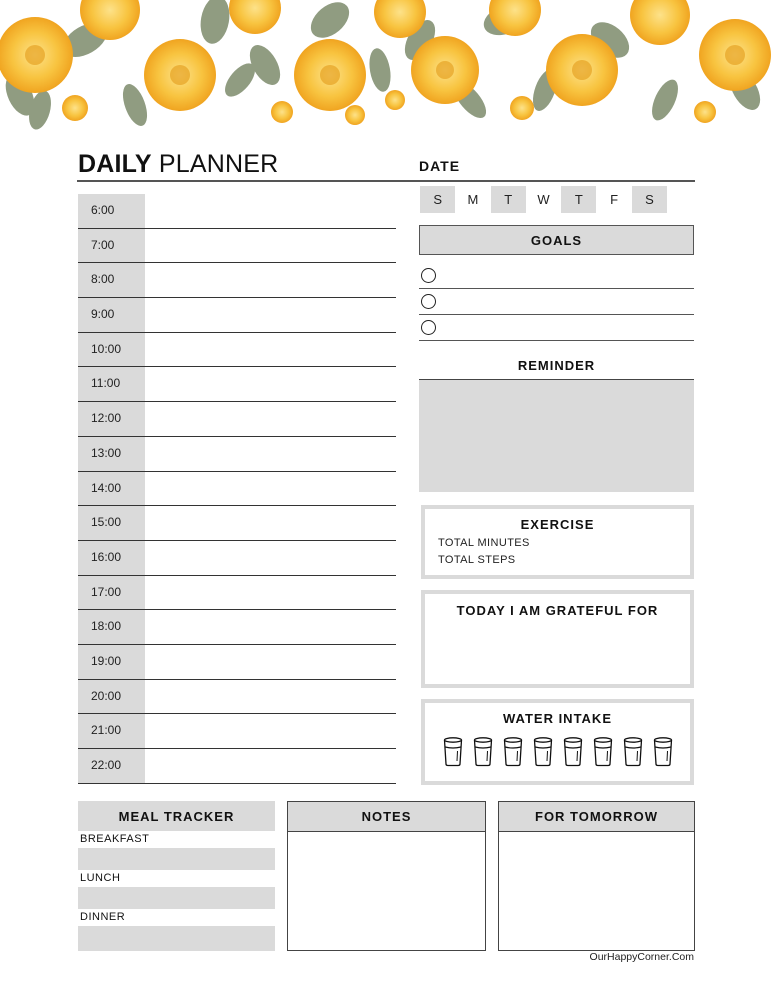 This screenshot has height=1000, width=773. Describe the element at coordinates (472, 199) in the screenshot. I see `day-option: M` at that location.